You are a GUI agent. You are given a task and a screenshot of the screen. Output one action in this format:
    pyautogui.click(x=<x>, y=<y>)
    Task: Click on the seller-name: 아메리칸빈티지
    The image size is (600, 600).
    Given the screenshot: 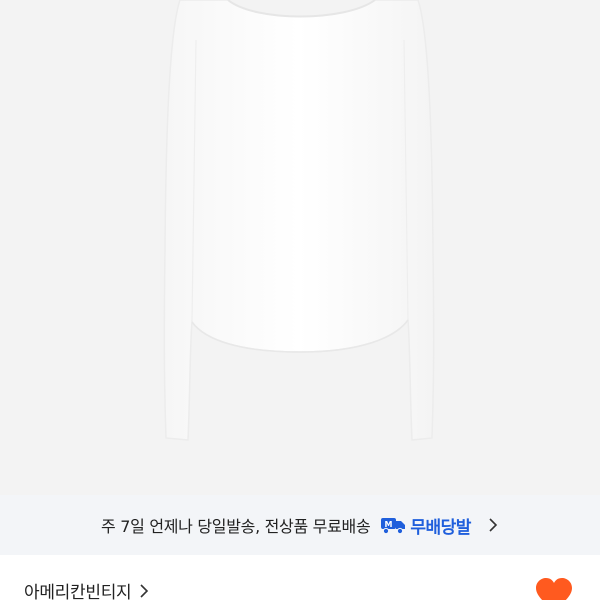 What is the action you would take?
    pyautogui.click(x=78, y=591)
    